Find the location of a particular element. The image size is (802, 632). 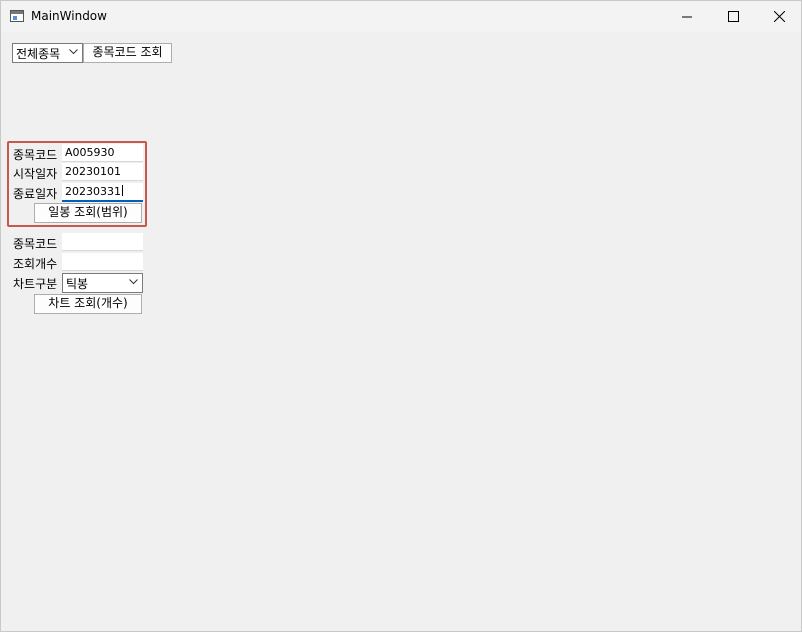

lookup-code-button: 종목코드 조회 is located at coordinates (127, 53).